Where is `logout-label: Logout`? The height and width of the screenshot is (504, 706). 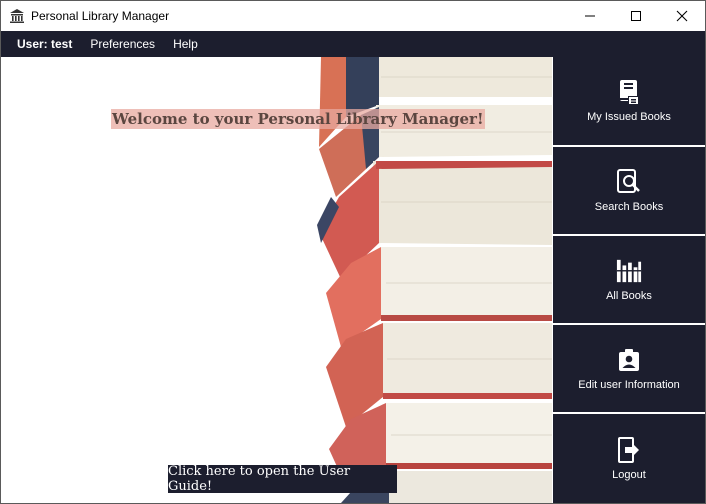
logout-label: Logout is located at coordinates (629, 474).